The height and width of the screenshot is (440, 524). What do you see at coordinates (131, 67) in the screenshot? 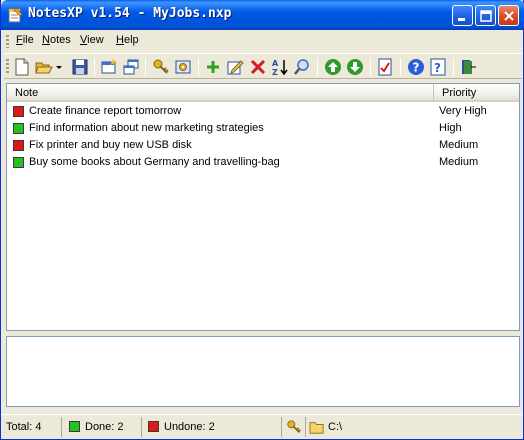
I see `windows-icon` at bounding box center [131, 67].